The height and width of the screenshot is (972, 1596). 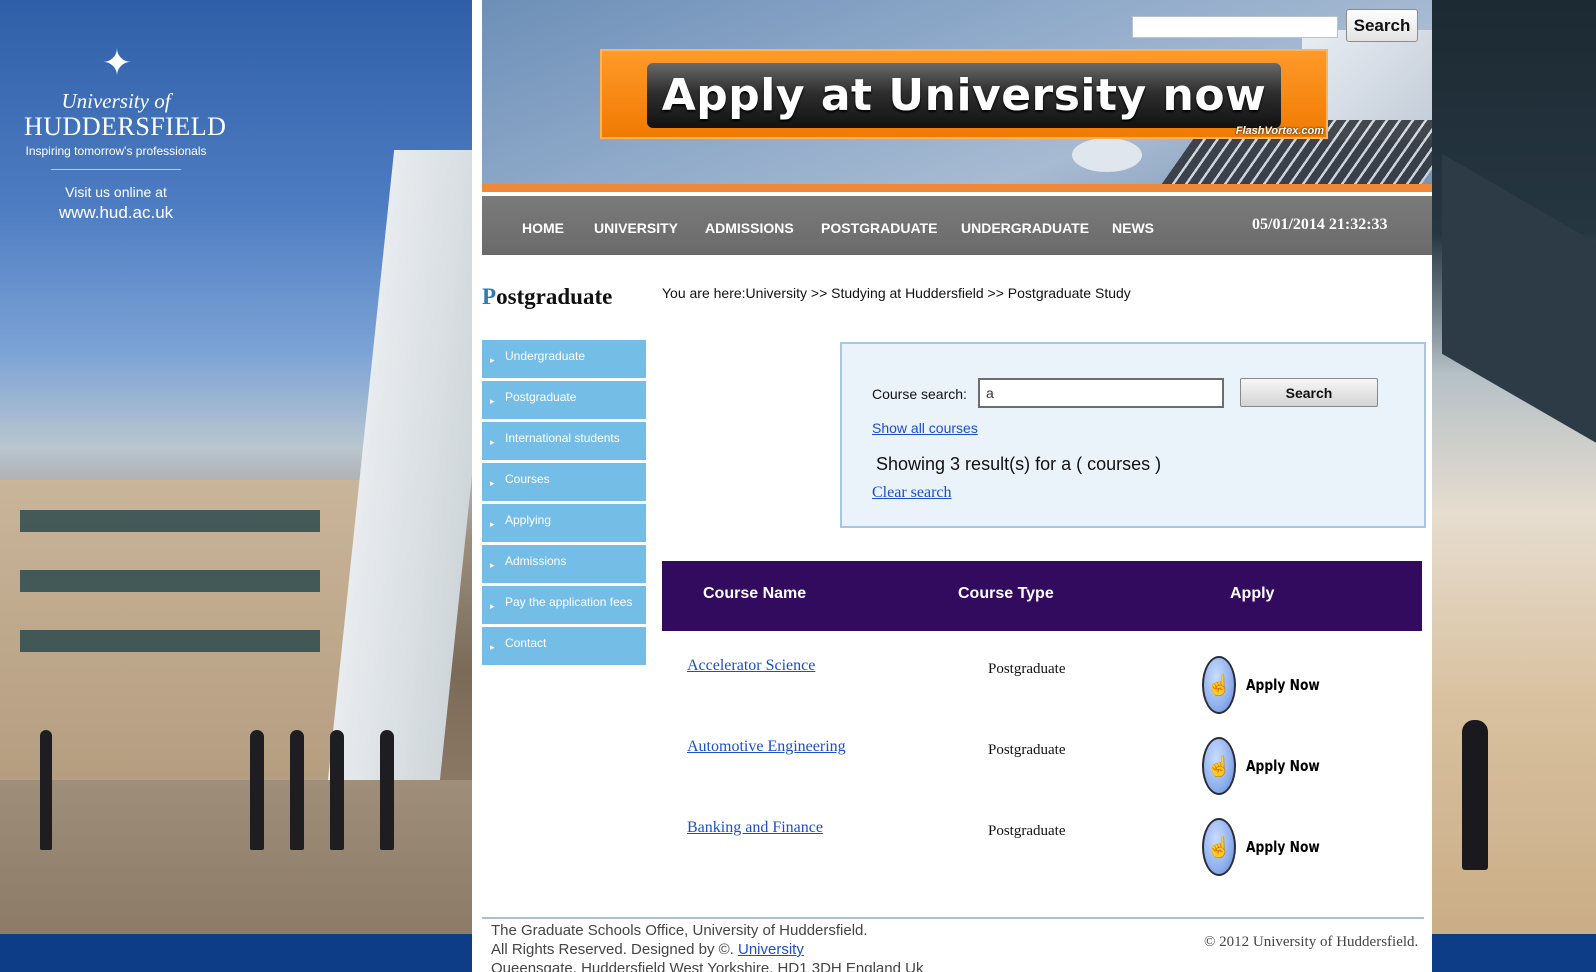 I want to click on show-all-courses-link: Show all courses, so click(x=925, y=428).